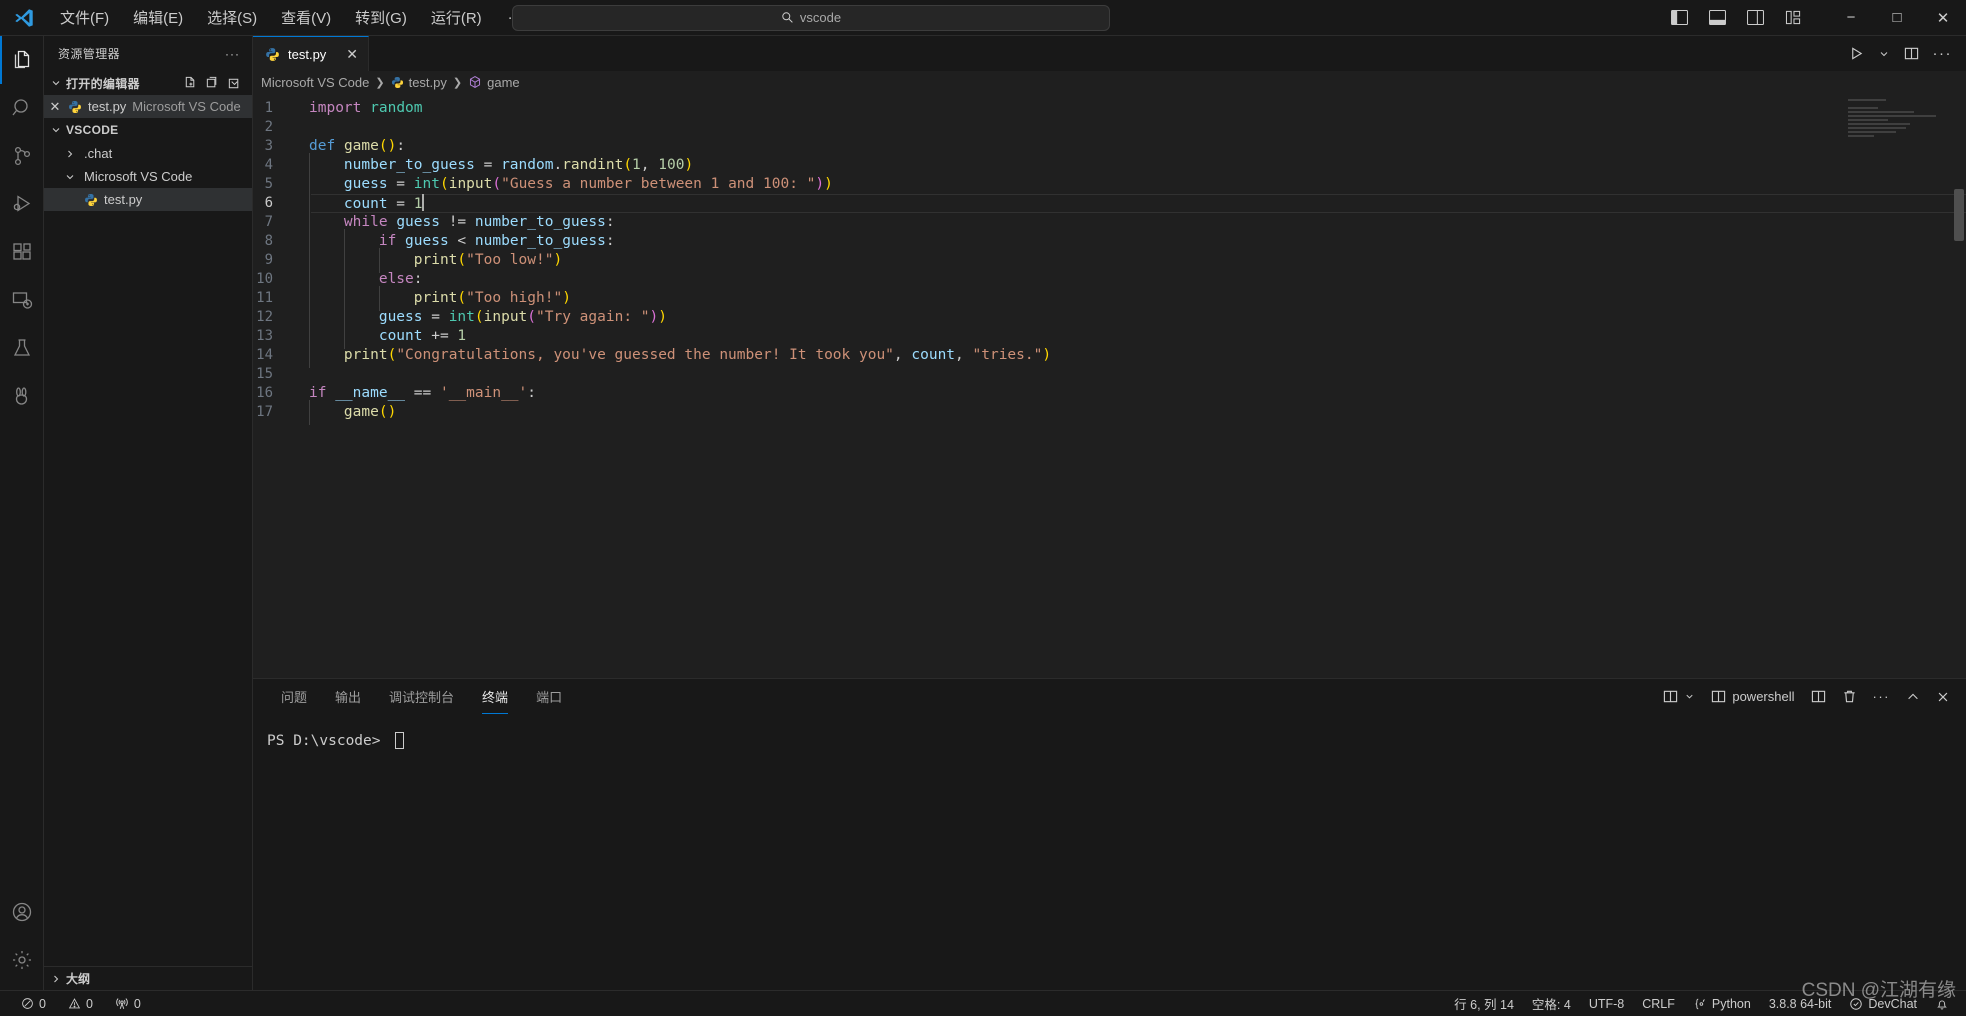 The width and height of the screenshot is (1966, 1016). I want to click on panel-tab-problems: 问题, so click(294, 696).